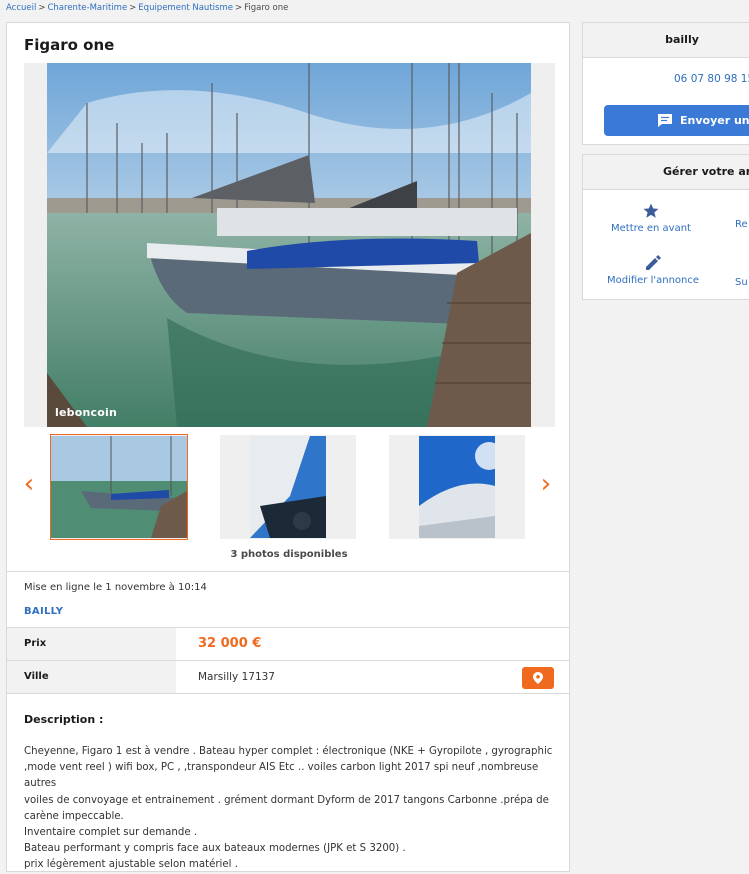  Describe the element at coordinates (653, 280) in the screenshot. I see `edit-ad-label: Modifier l'annonce` at that location.